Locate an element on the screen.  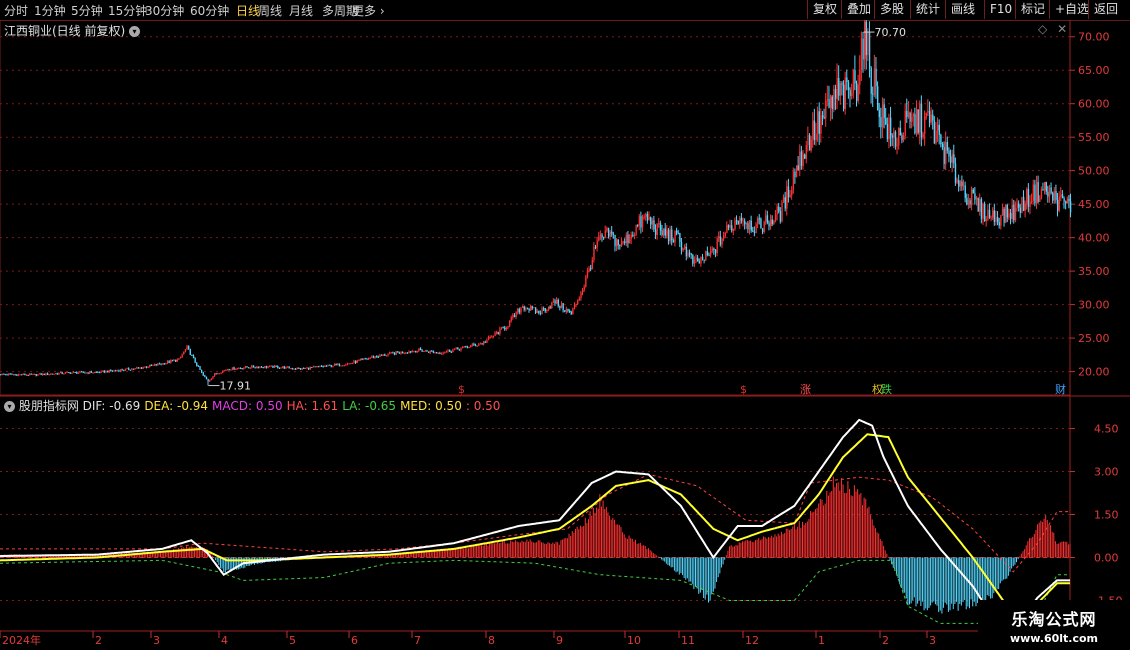
tab-timeframe-0: 分时 is located at coordinates (16, 10).